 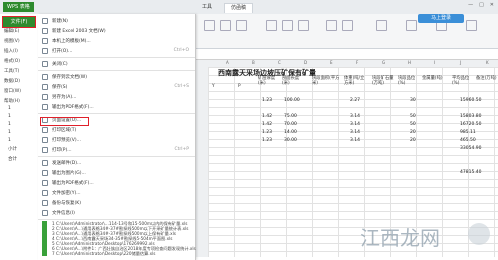 I want to click on col-header-j: J, so click(x=460, y=62).